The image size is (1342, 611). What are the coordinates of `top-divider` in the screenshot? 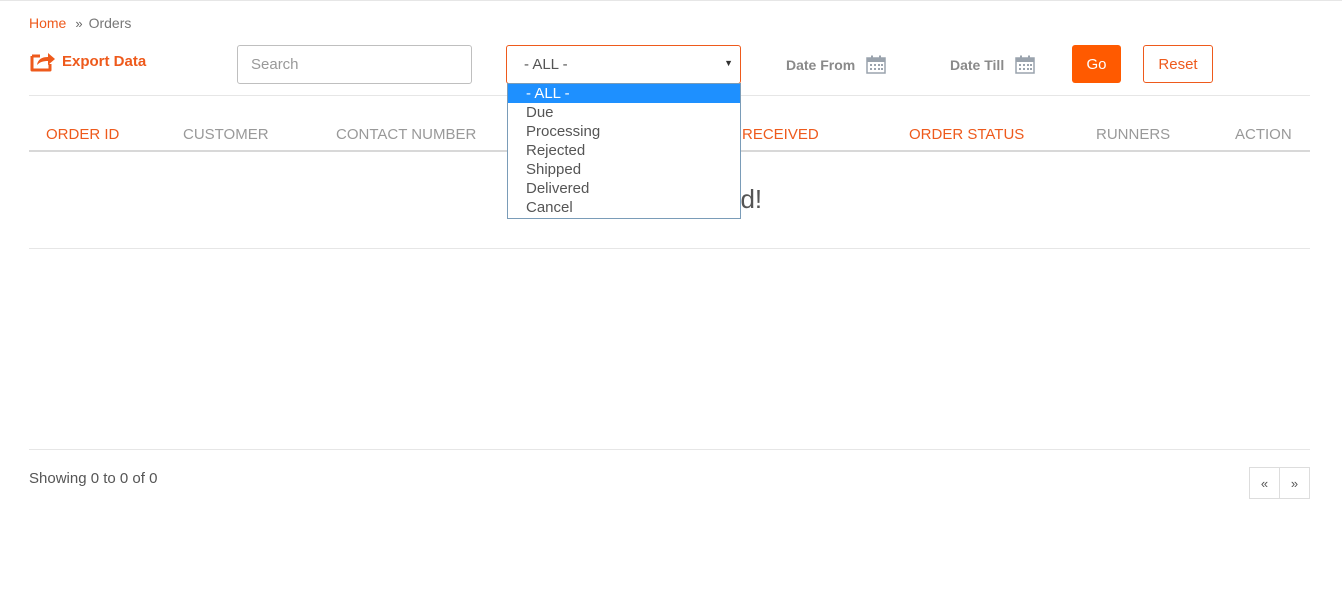 It's located at (671, 0).